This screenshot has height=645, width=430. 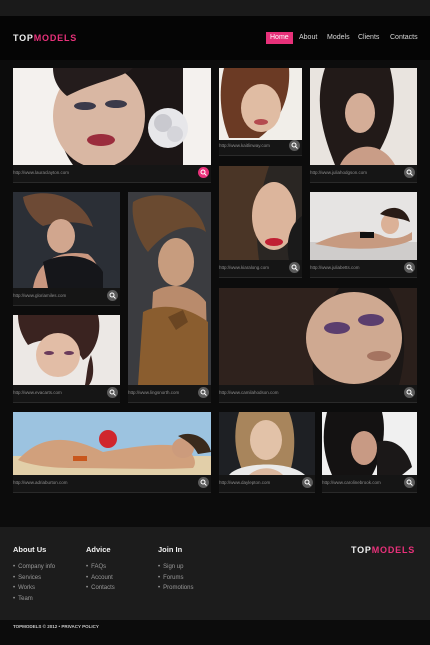 What do you see at coordinates (215, 638) in the screenshot?
I see `bottom-strip` at bounding box center [215, 638].